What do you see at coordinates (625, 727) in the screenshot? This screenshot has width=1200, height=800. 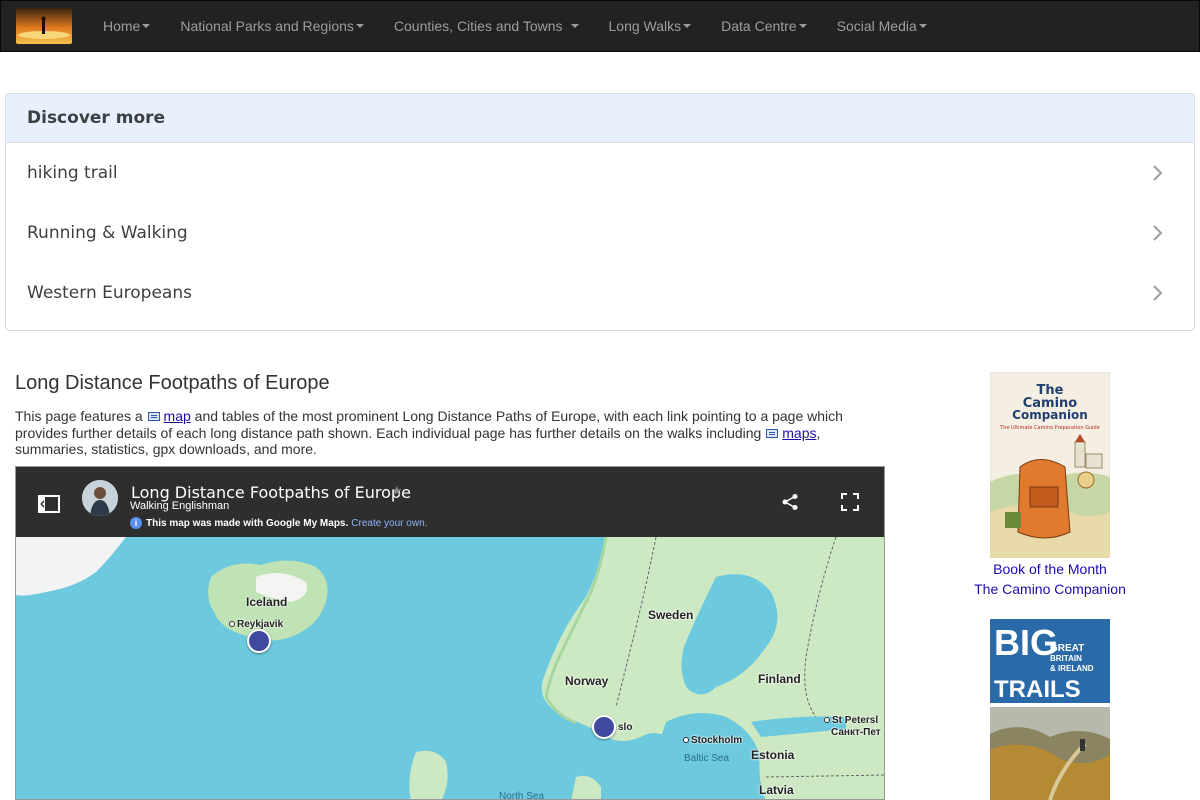 I see `map-label-oslo: slo` at bounding box center [625, 727].